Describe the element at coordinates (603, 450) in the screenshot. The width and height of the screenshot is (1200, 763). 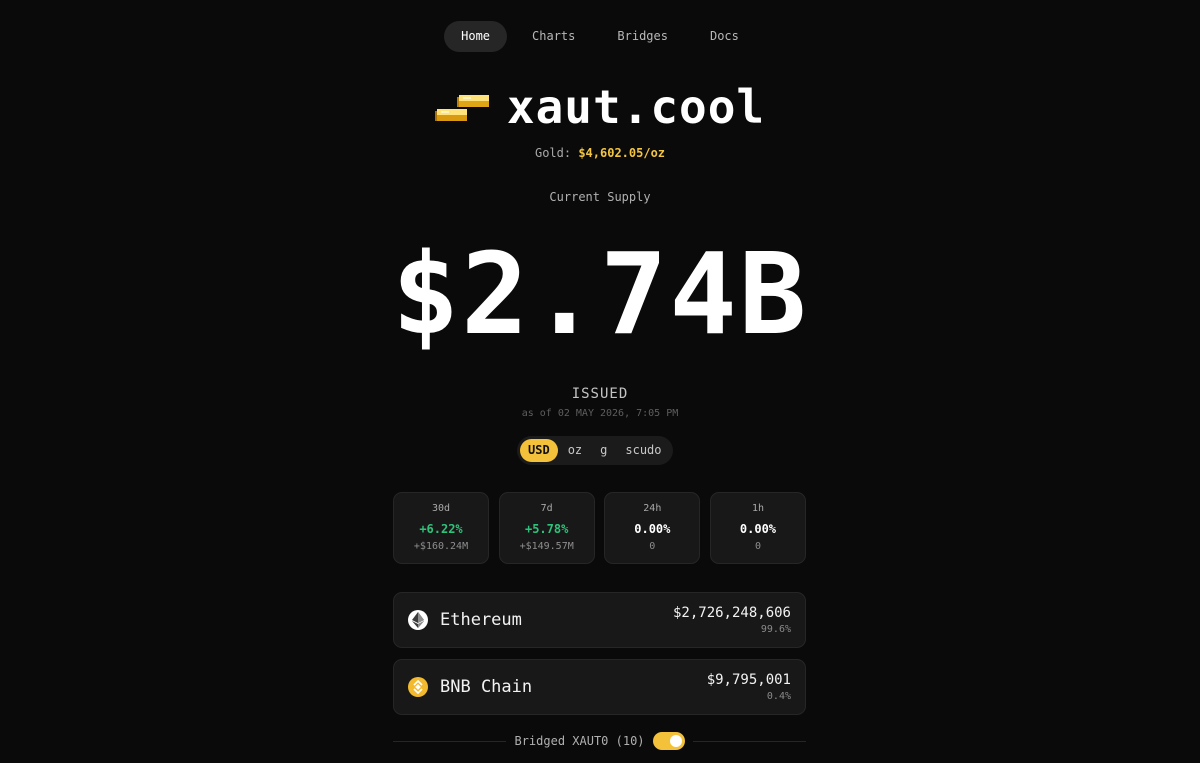
I see `unit-g: g` at that location.